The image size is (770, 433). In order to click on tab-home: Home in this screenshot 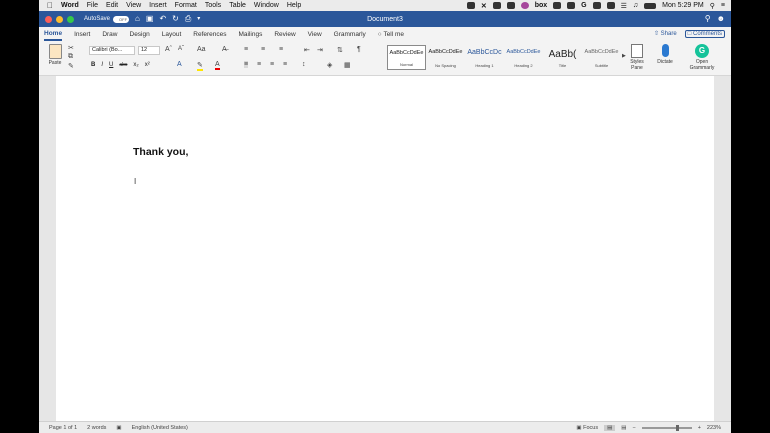, I will do `click(53, 34)`.